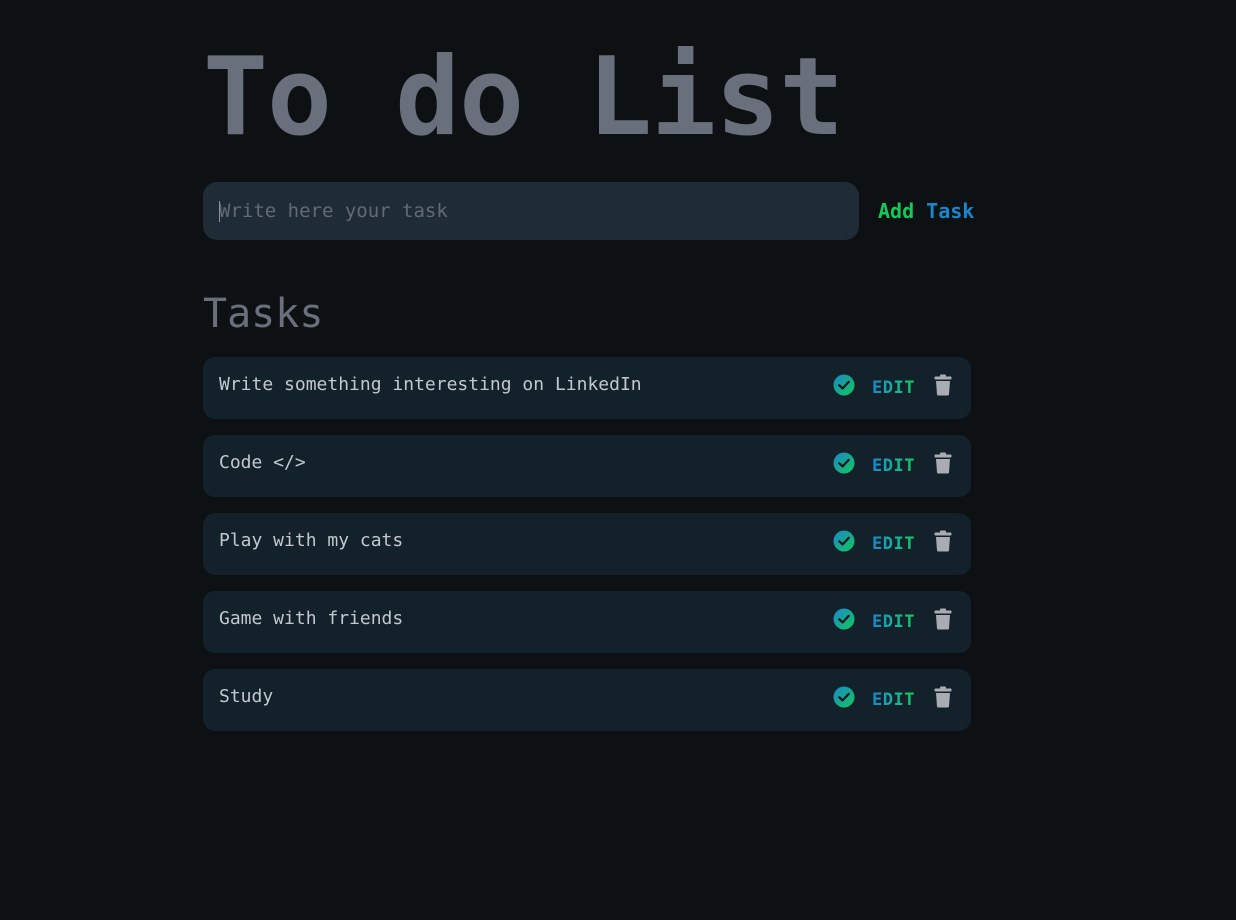 The height and width of the screenshot is (920, 1236). I want to click on add-task-label-task: Task, so click(950, 211).